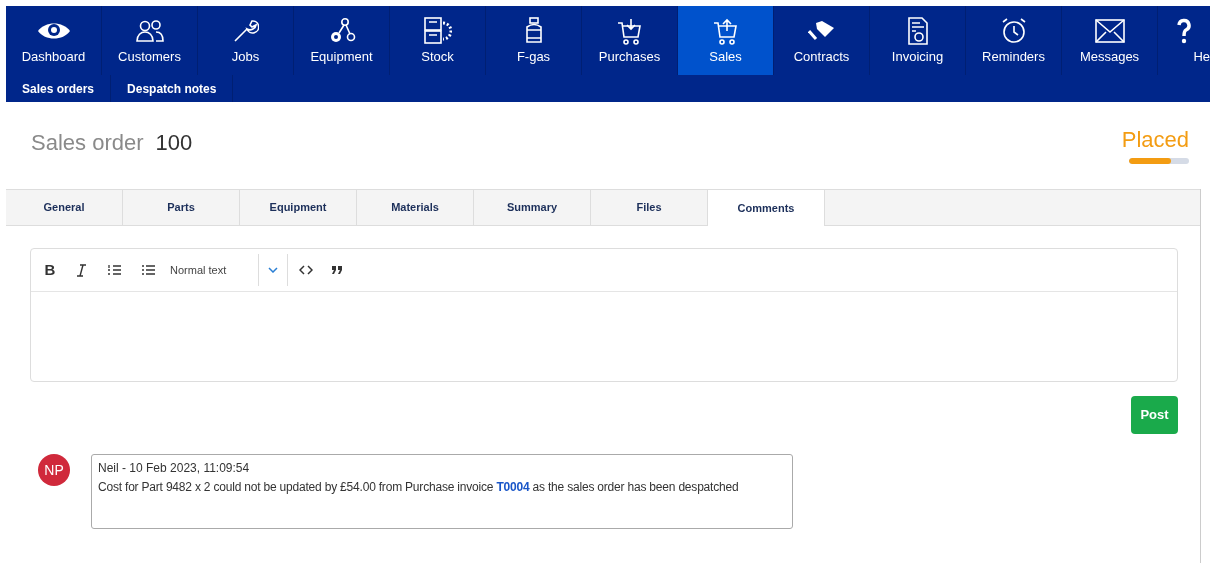 Image resolution: width=1210 pixels, height=563 pixels. What do you see at coordinates (1109, 31) in the screenshot?
I see `envelope-icon` at bounding box center [1109, 31].